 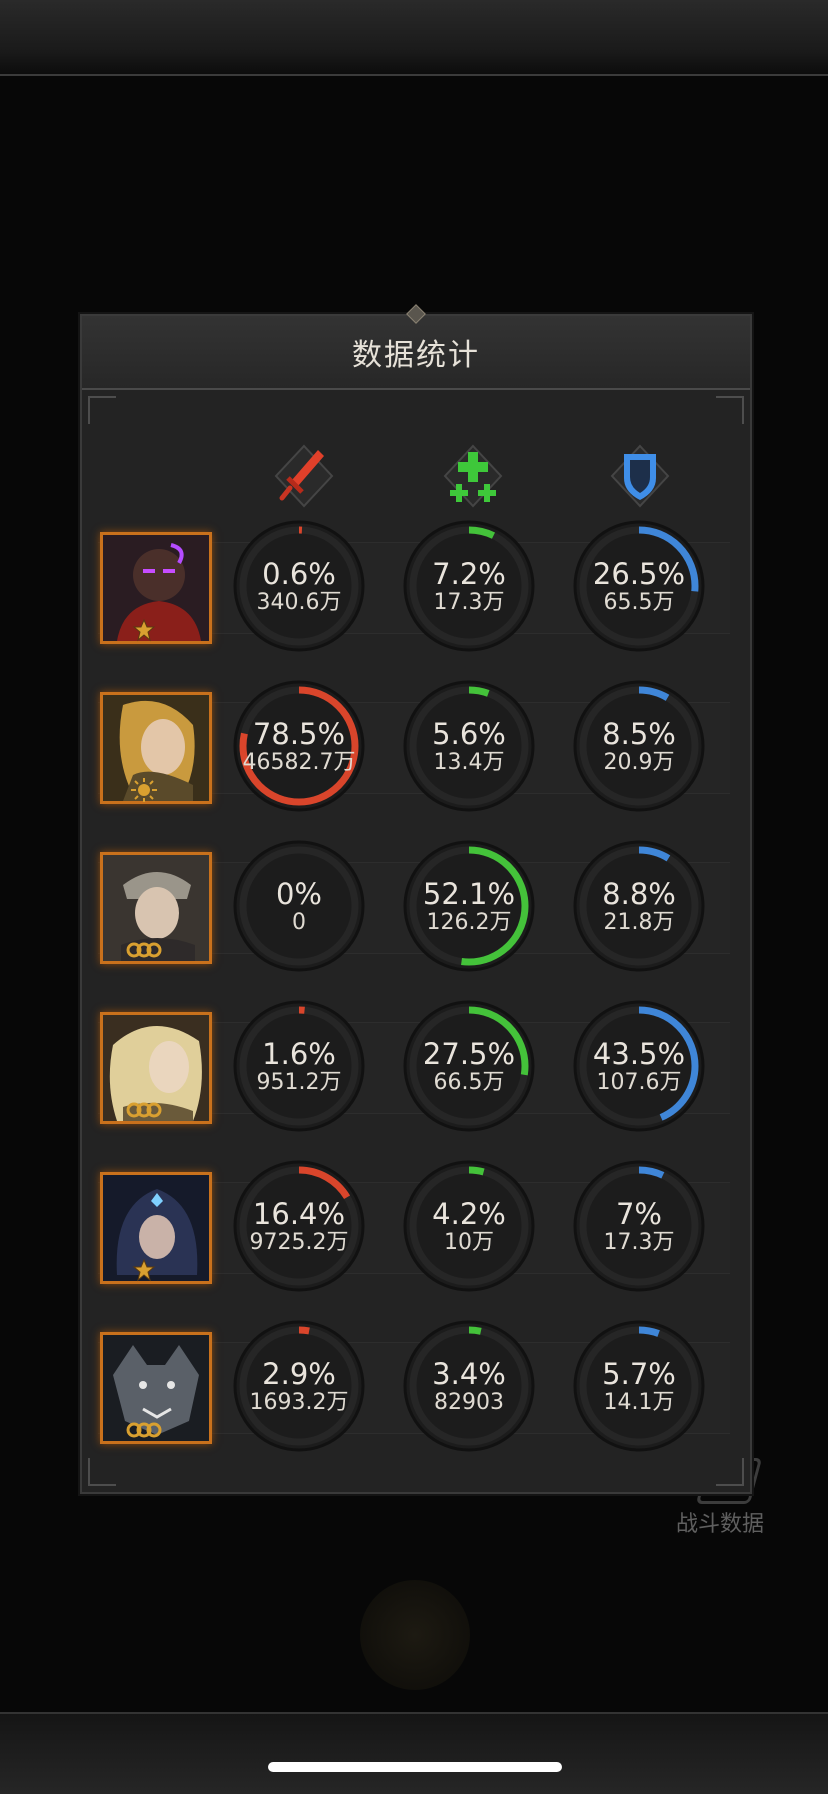 I want to click on damage-value: 9725.2万, so click(x=299, y=1242).